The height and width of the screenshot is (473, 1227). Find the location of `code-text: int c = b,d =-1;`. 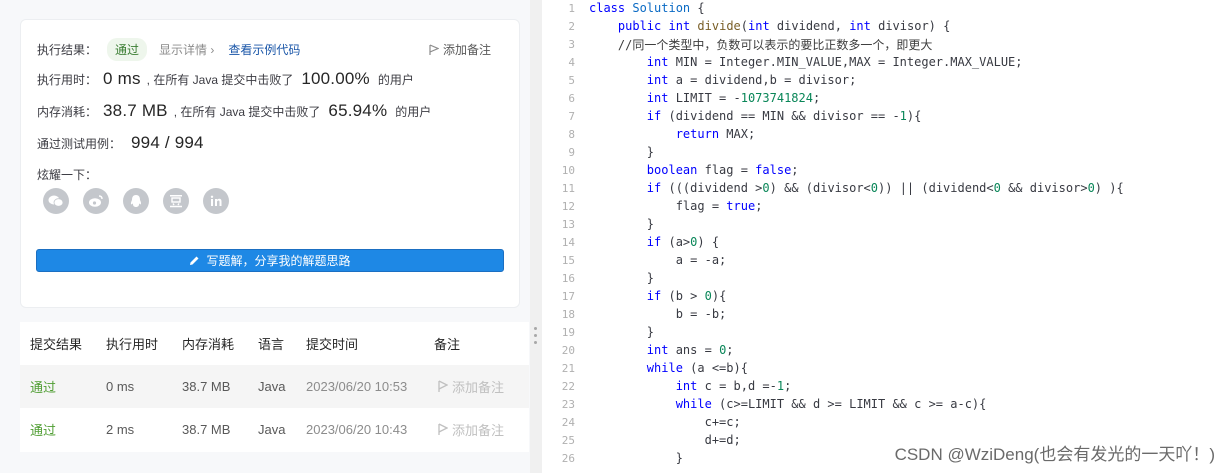

code-text: int c = b,d =-1; is located at coordinates (733, 386).